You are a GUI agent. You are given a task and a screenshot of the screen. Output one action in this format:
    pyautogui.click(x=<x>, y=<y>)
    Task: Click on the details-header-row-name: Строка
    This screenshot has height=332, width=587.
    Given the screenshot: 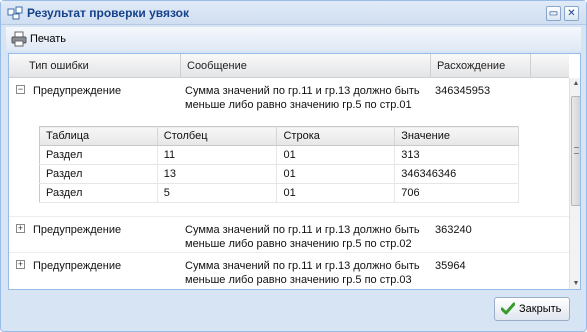 What is the action you would take?
    pyautogui.click(x=336, y=136)
    